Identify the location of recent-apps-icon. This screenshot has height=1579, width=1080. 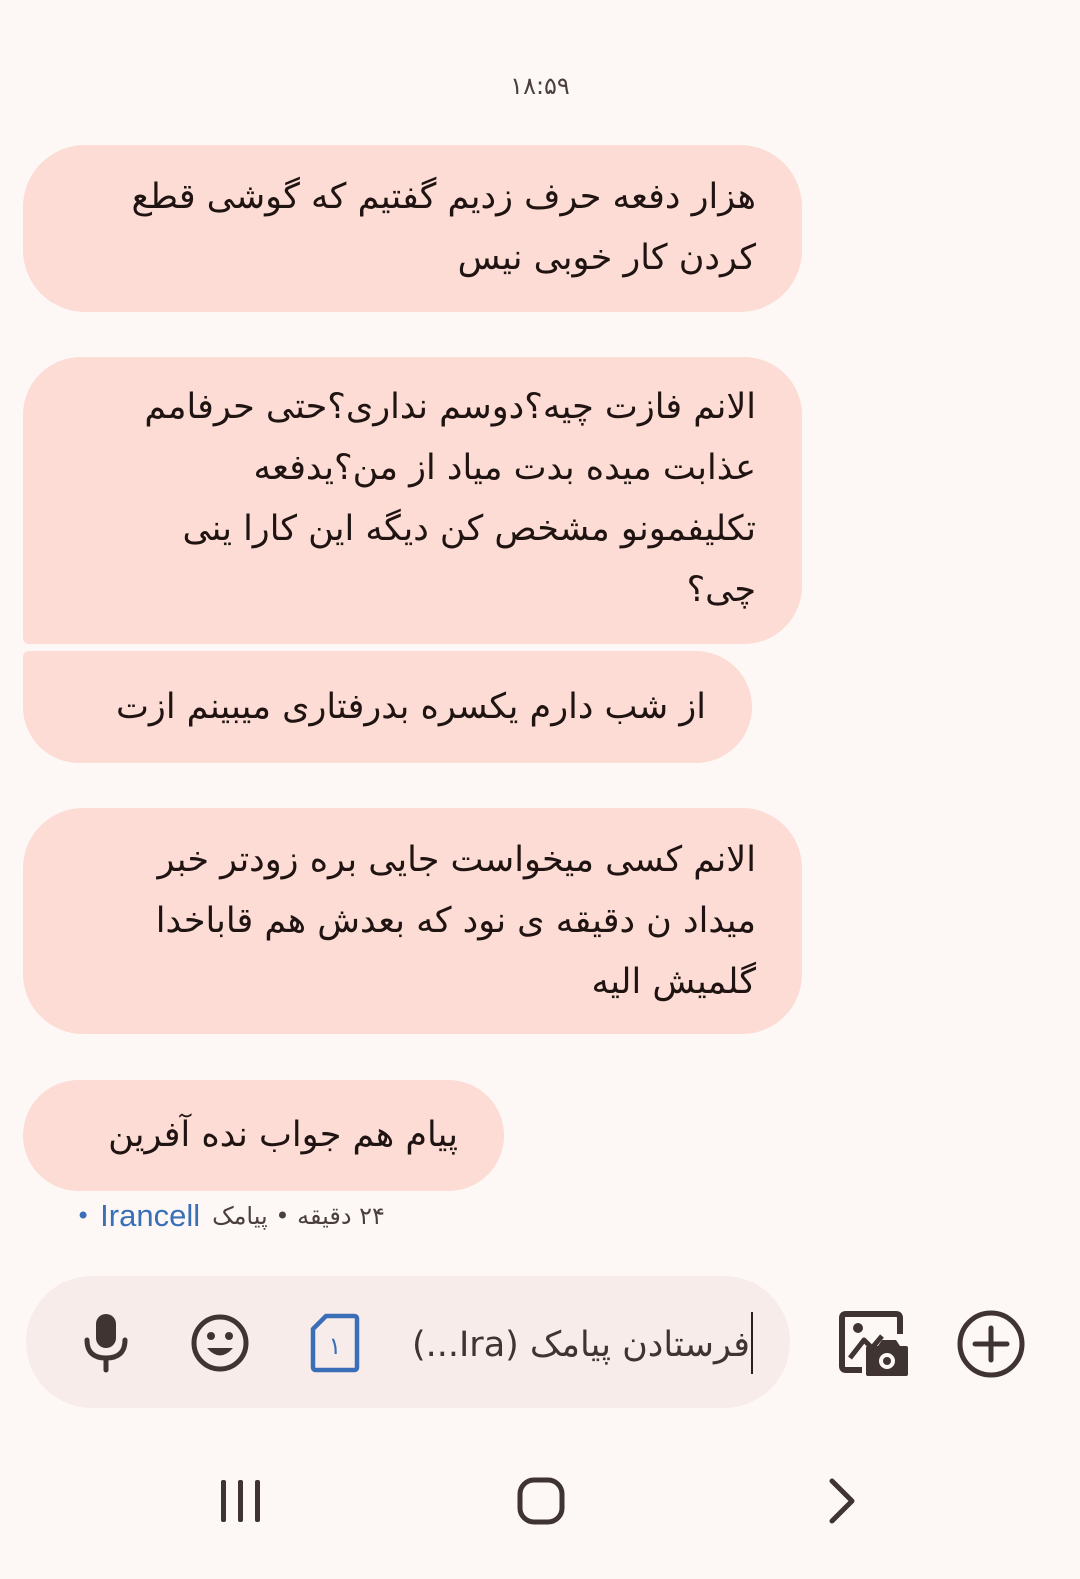
(241, 1501).